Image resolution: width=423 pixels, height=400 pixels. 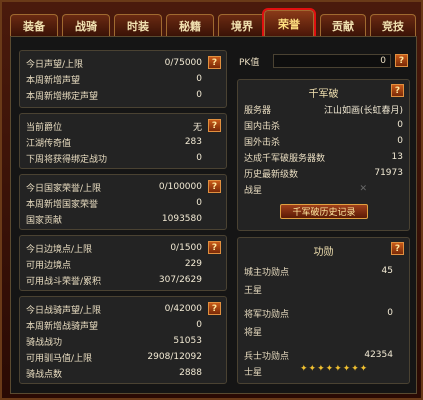 What do you see at coordinates (262, 142) in the screenshot?
I see `stat-label: 国外击杀` at bounding box center [262, 142].